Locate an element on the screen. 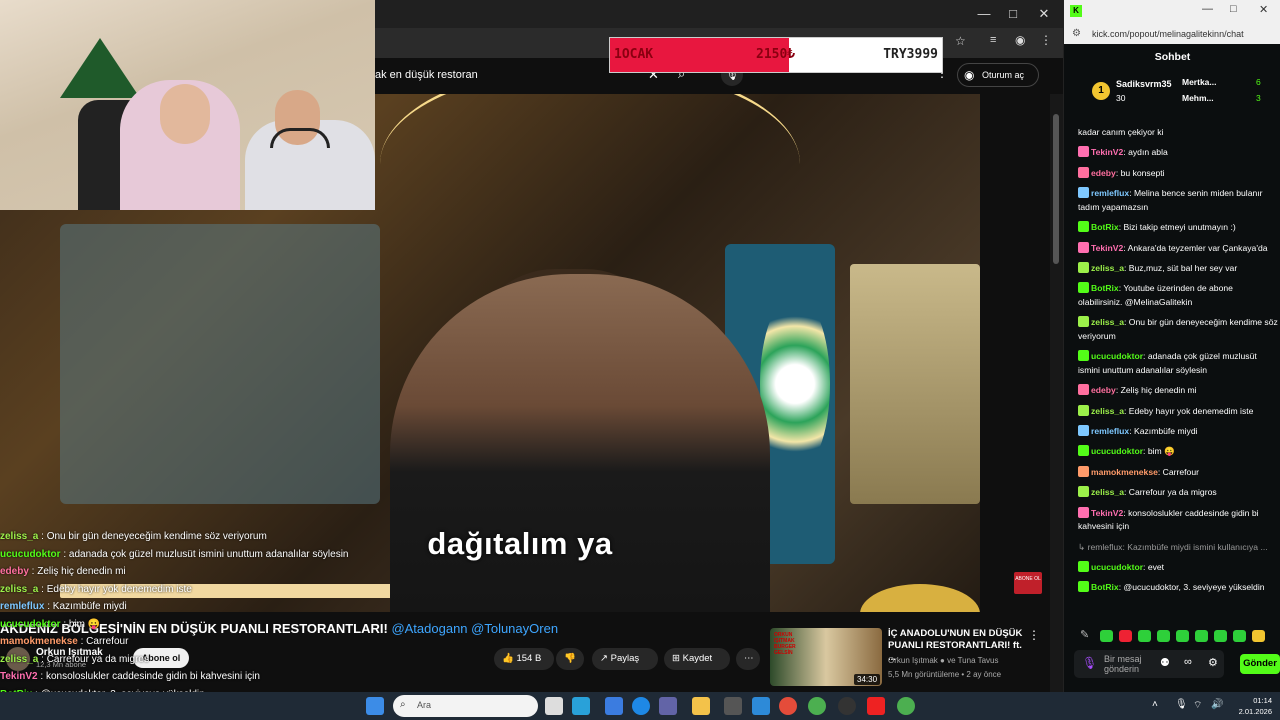 The width and height of the screenshot is (1280, 720). copilot-icon is located at coordinates (614, 706).